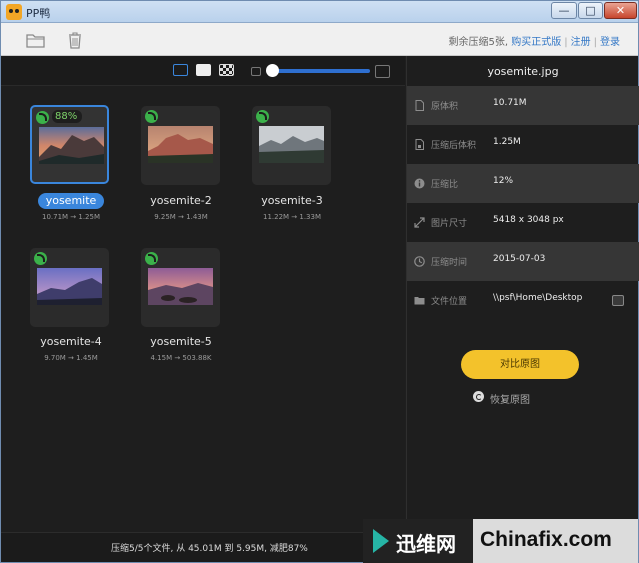  Describe the element at coordinates (620, 10) in the screenshot. I see `close-button: ✕` at that location.